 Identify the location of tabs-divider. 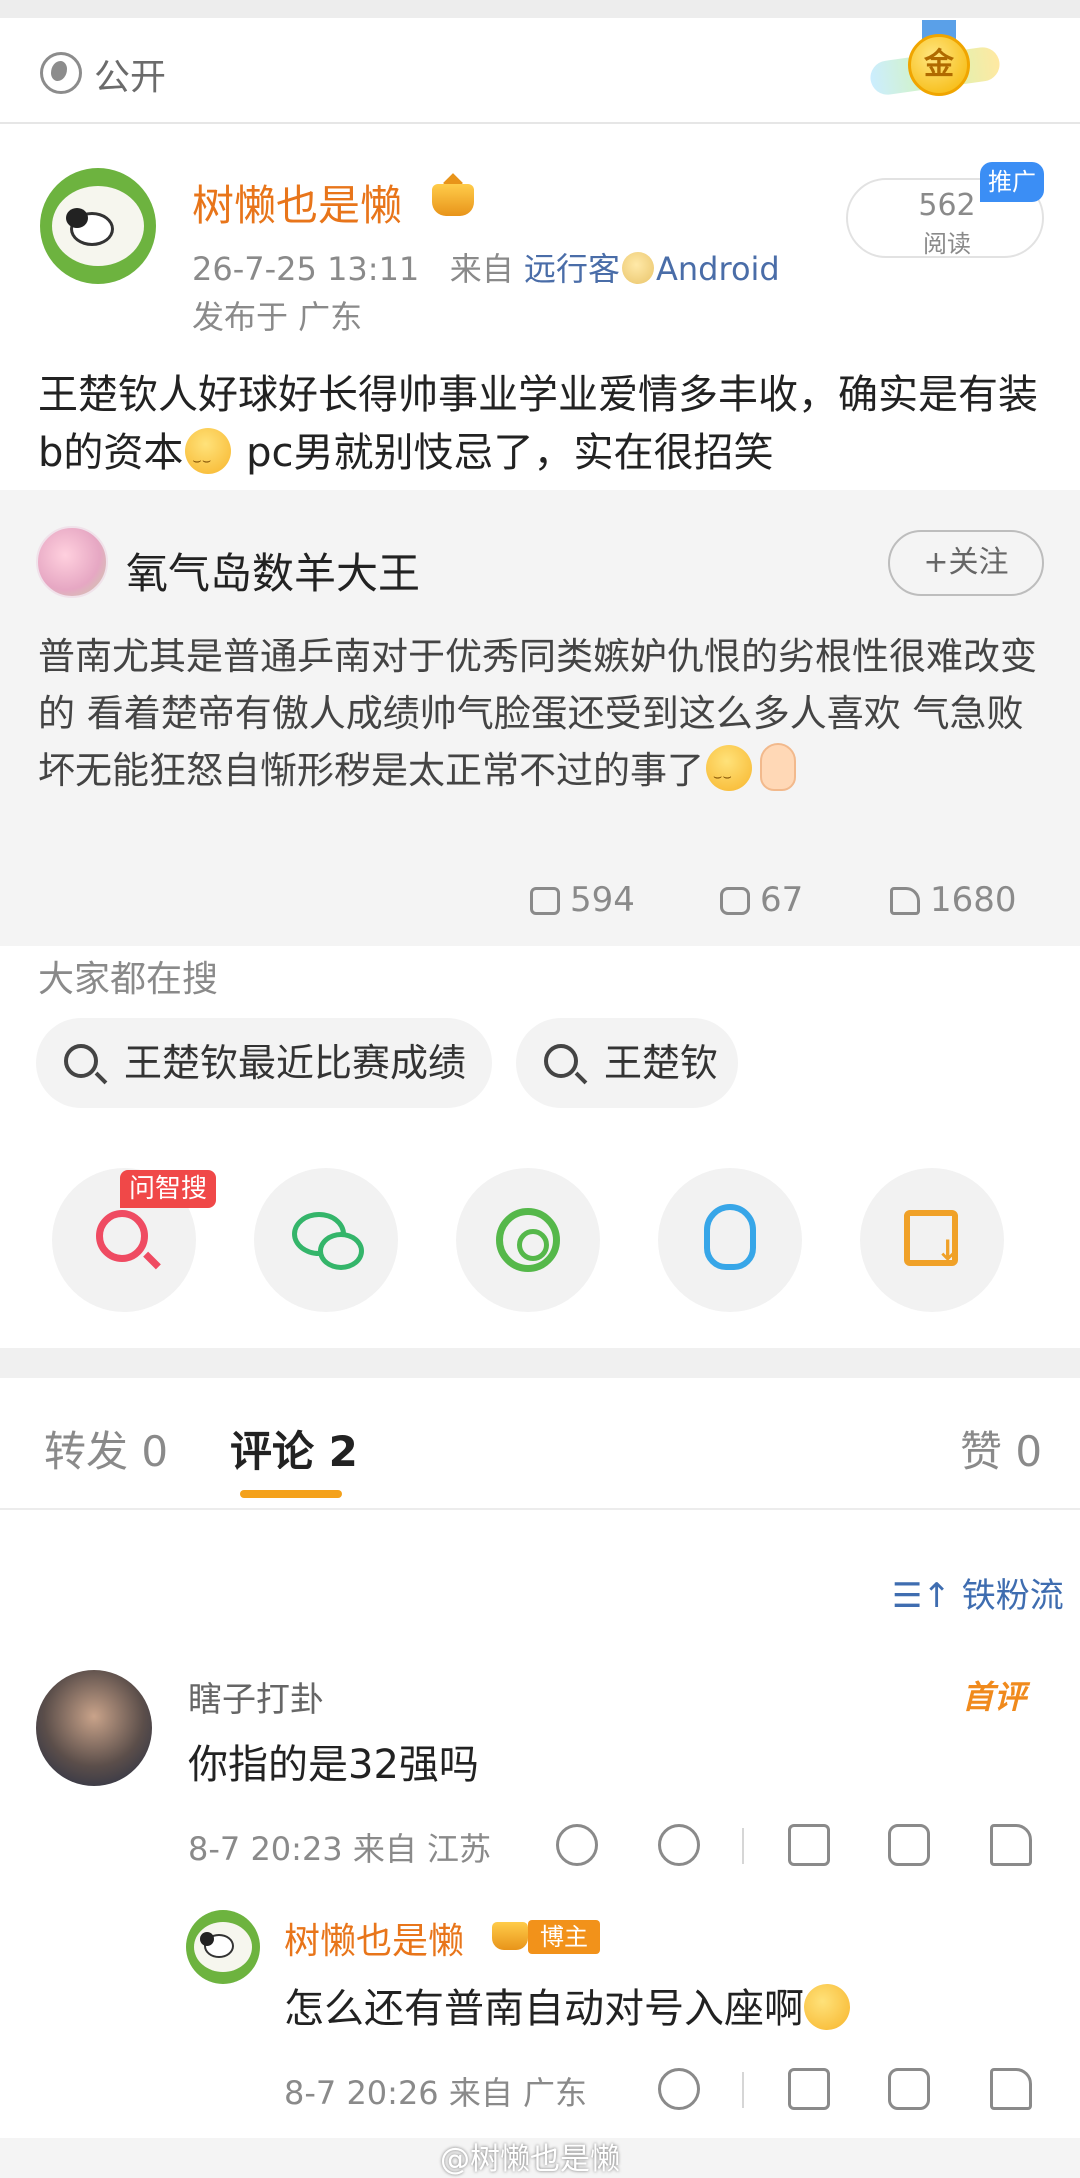
(540, 1509).